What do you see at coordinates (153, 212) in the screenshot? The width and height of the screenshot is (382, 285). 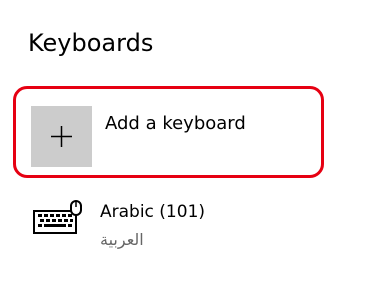 I see `keyboard-name: Arabic (101)` at bounding box center [153, 212].